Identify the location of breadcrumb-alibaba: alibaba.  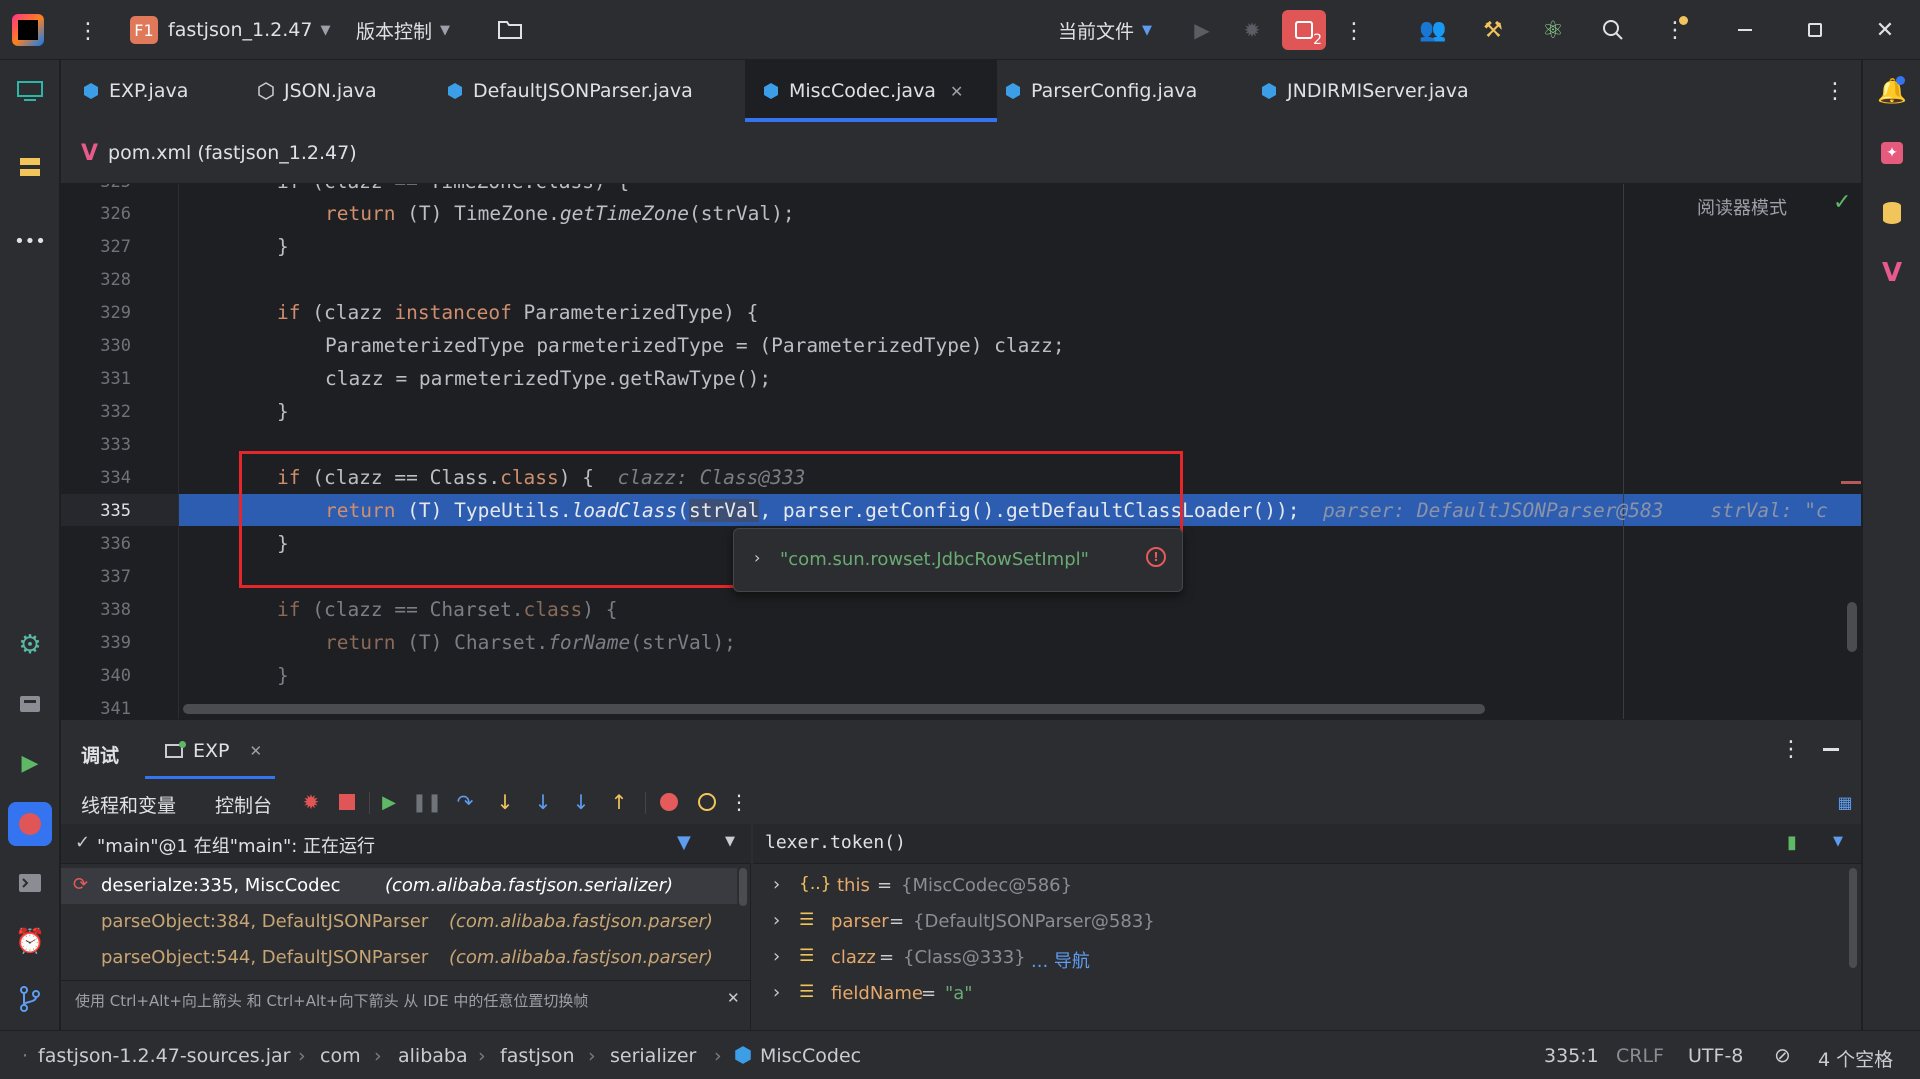
(433, 1056).